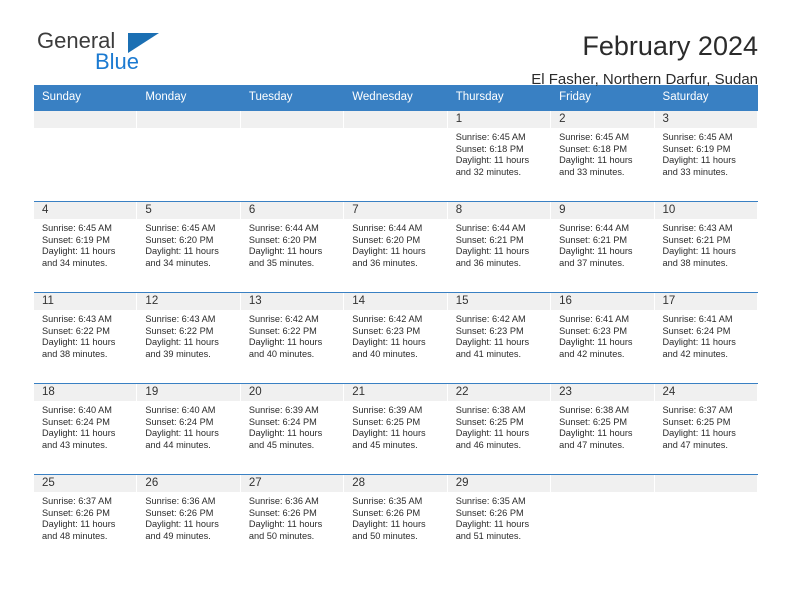  Describe the element at coordinates (594, 410) in the screenshot. I see `day-detail-line: Sunrise: 6:38 AM` at that location.